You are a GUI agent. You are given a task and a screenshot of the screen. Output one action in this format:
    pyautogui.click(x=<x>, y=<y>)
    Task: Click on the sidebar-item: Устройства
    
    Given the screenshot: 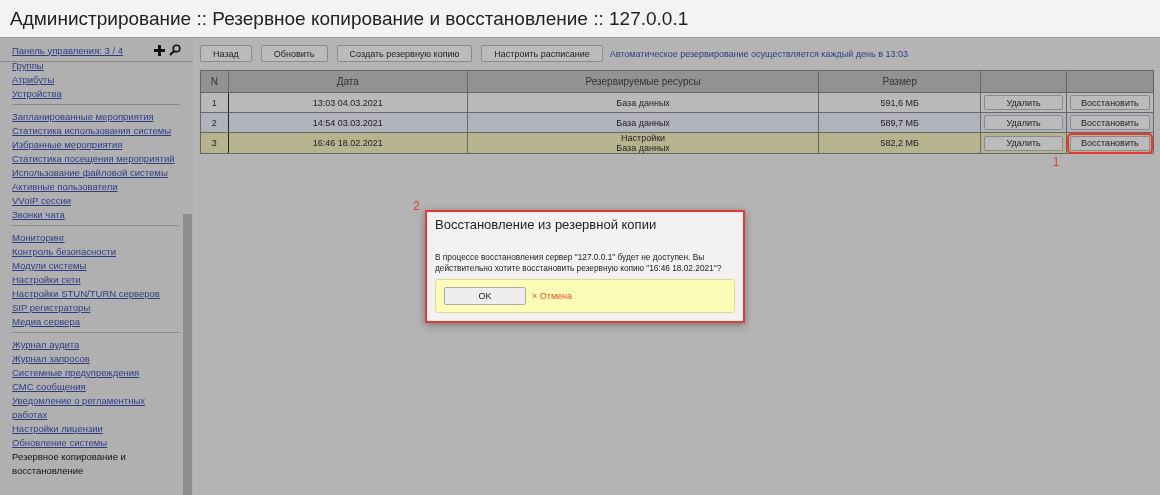 What is the action you would take?
    pyautogui.click(x=95, y=94)
    